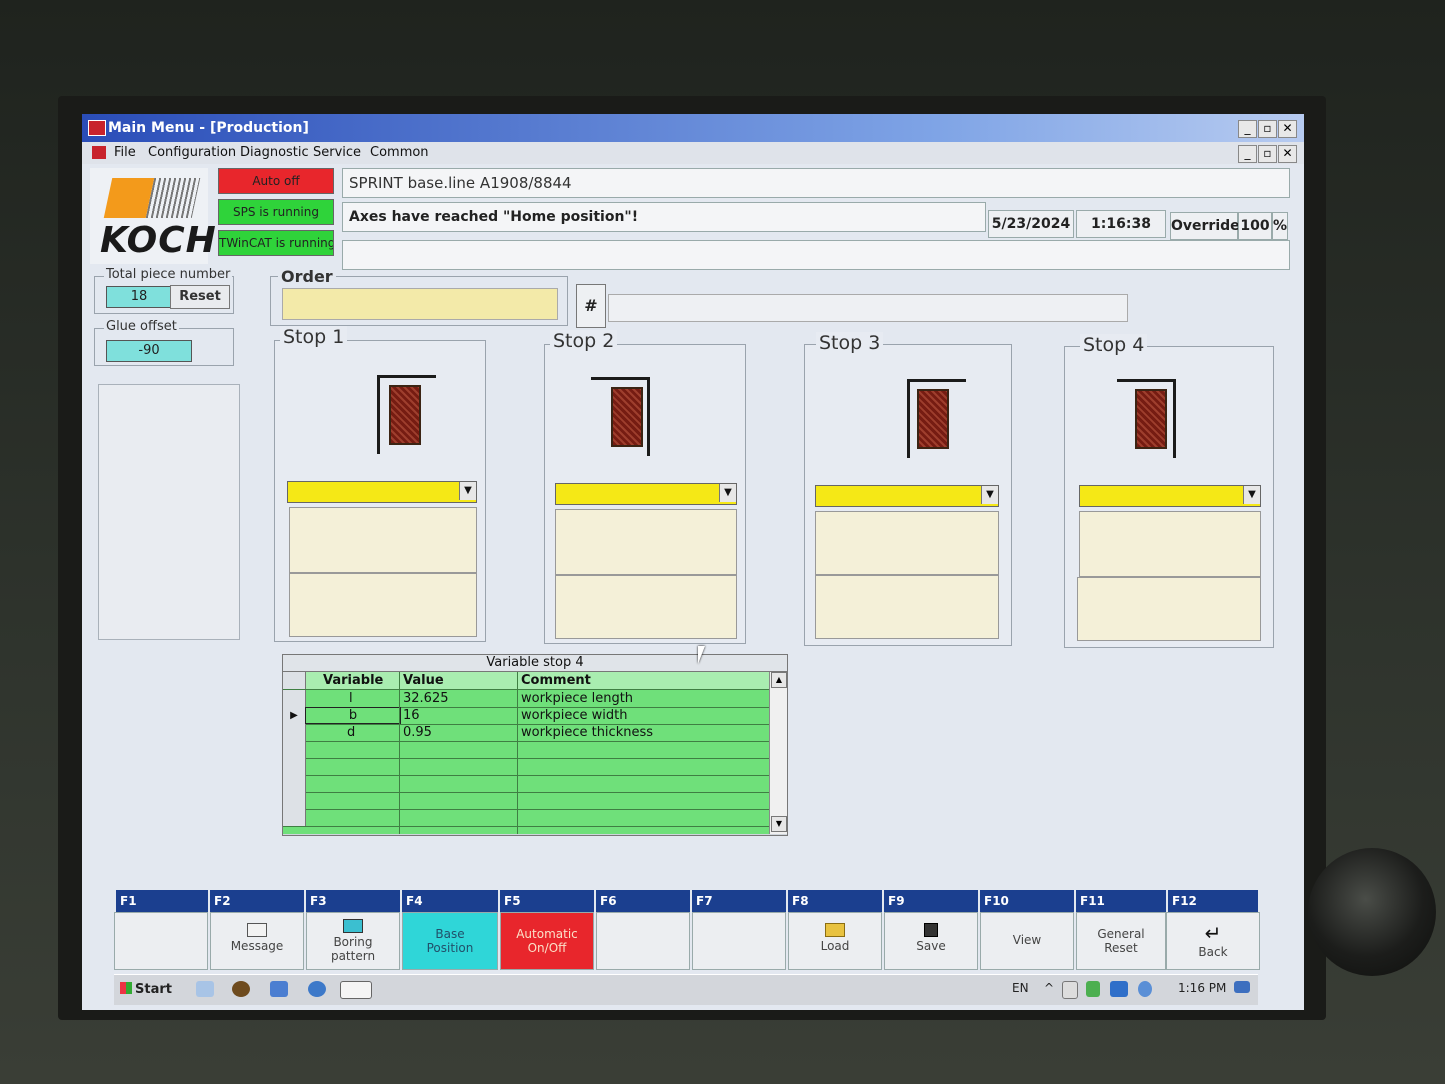 The width and height of the screenshot is (1445, 1084). I want to click on table-header-row: Variable Value Comment, so click(526, 681).